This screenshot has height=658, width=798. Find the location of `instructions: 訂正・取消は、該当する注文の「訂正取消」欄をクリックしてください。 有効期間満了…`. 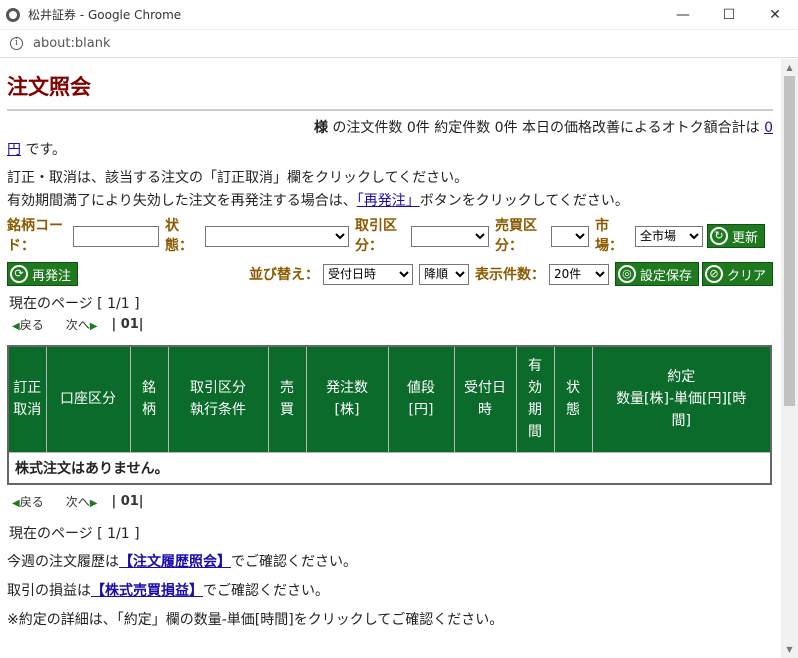

instructions: 訂正・取消は、該当する注文の「訂正取消」欄をクリックしてください。 有効期間満了… is located at coordinates (390, 190).